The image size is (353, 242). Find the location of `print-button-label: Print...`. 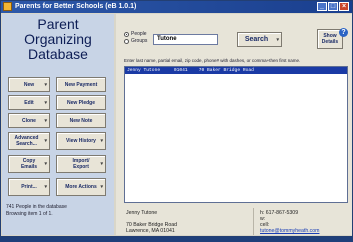

print-button-label: Print... is located at coordinates (29, 187).